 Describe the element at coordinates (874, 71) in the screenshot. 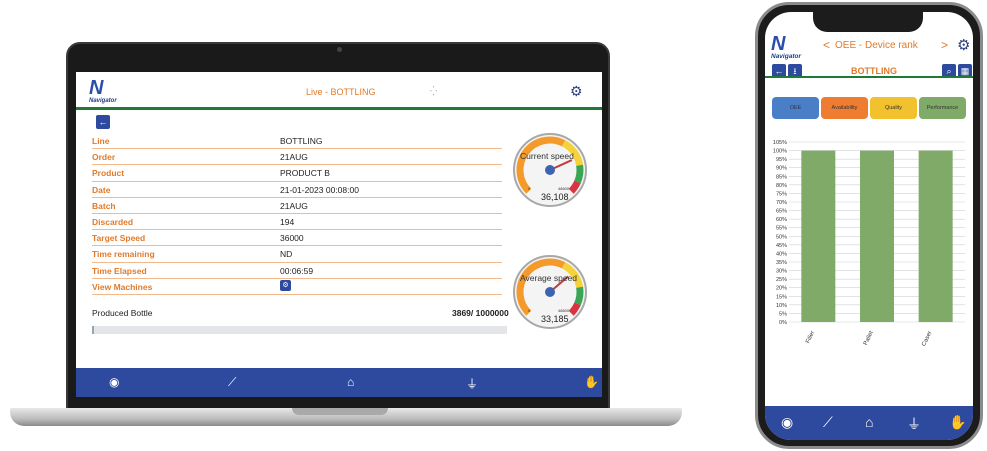

I see `phone-subtitle: BOTTLING` at that location.